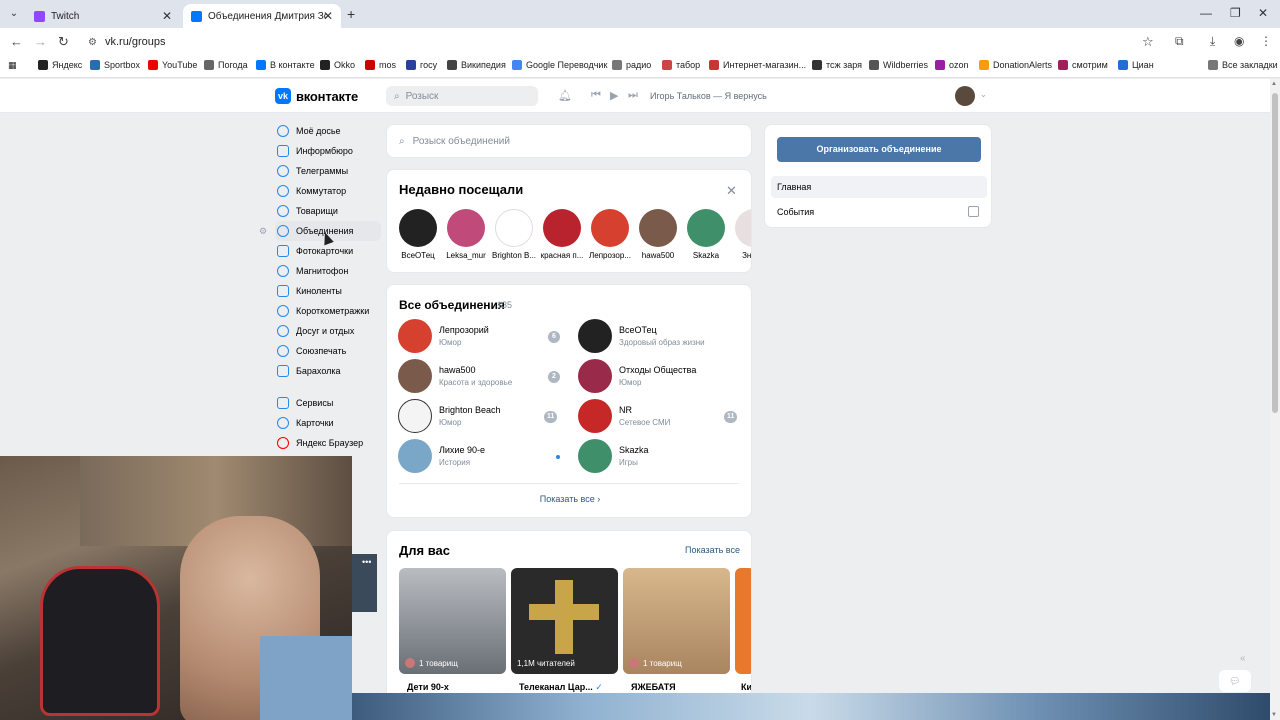  I want to click on group-item: Лихие 90-е История, so click(483, 458).